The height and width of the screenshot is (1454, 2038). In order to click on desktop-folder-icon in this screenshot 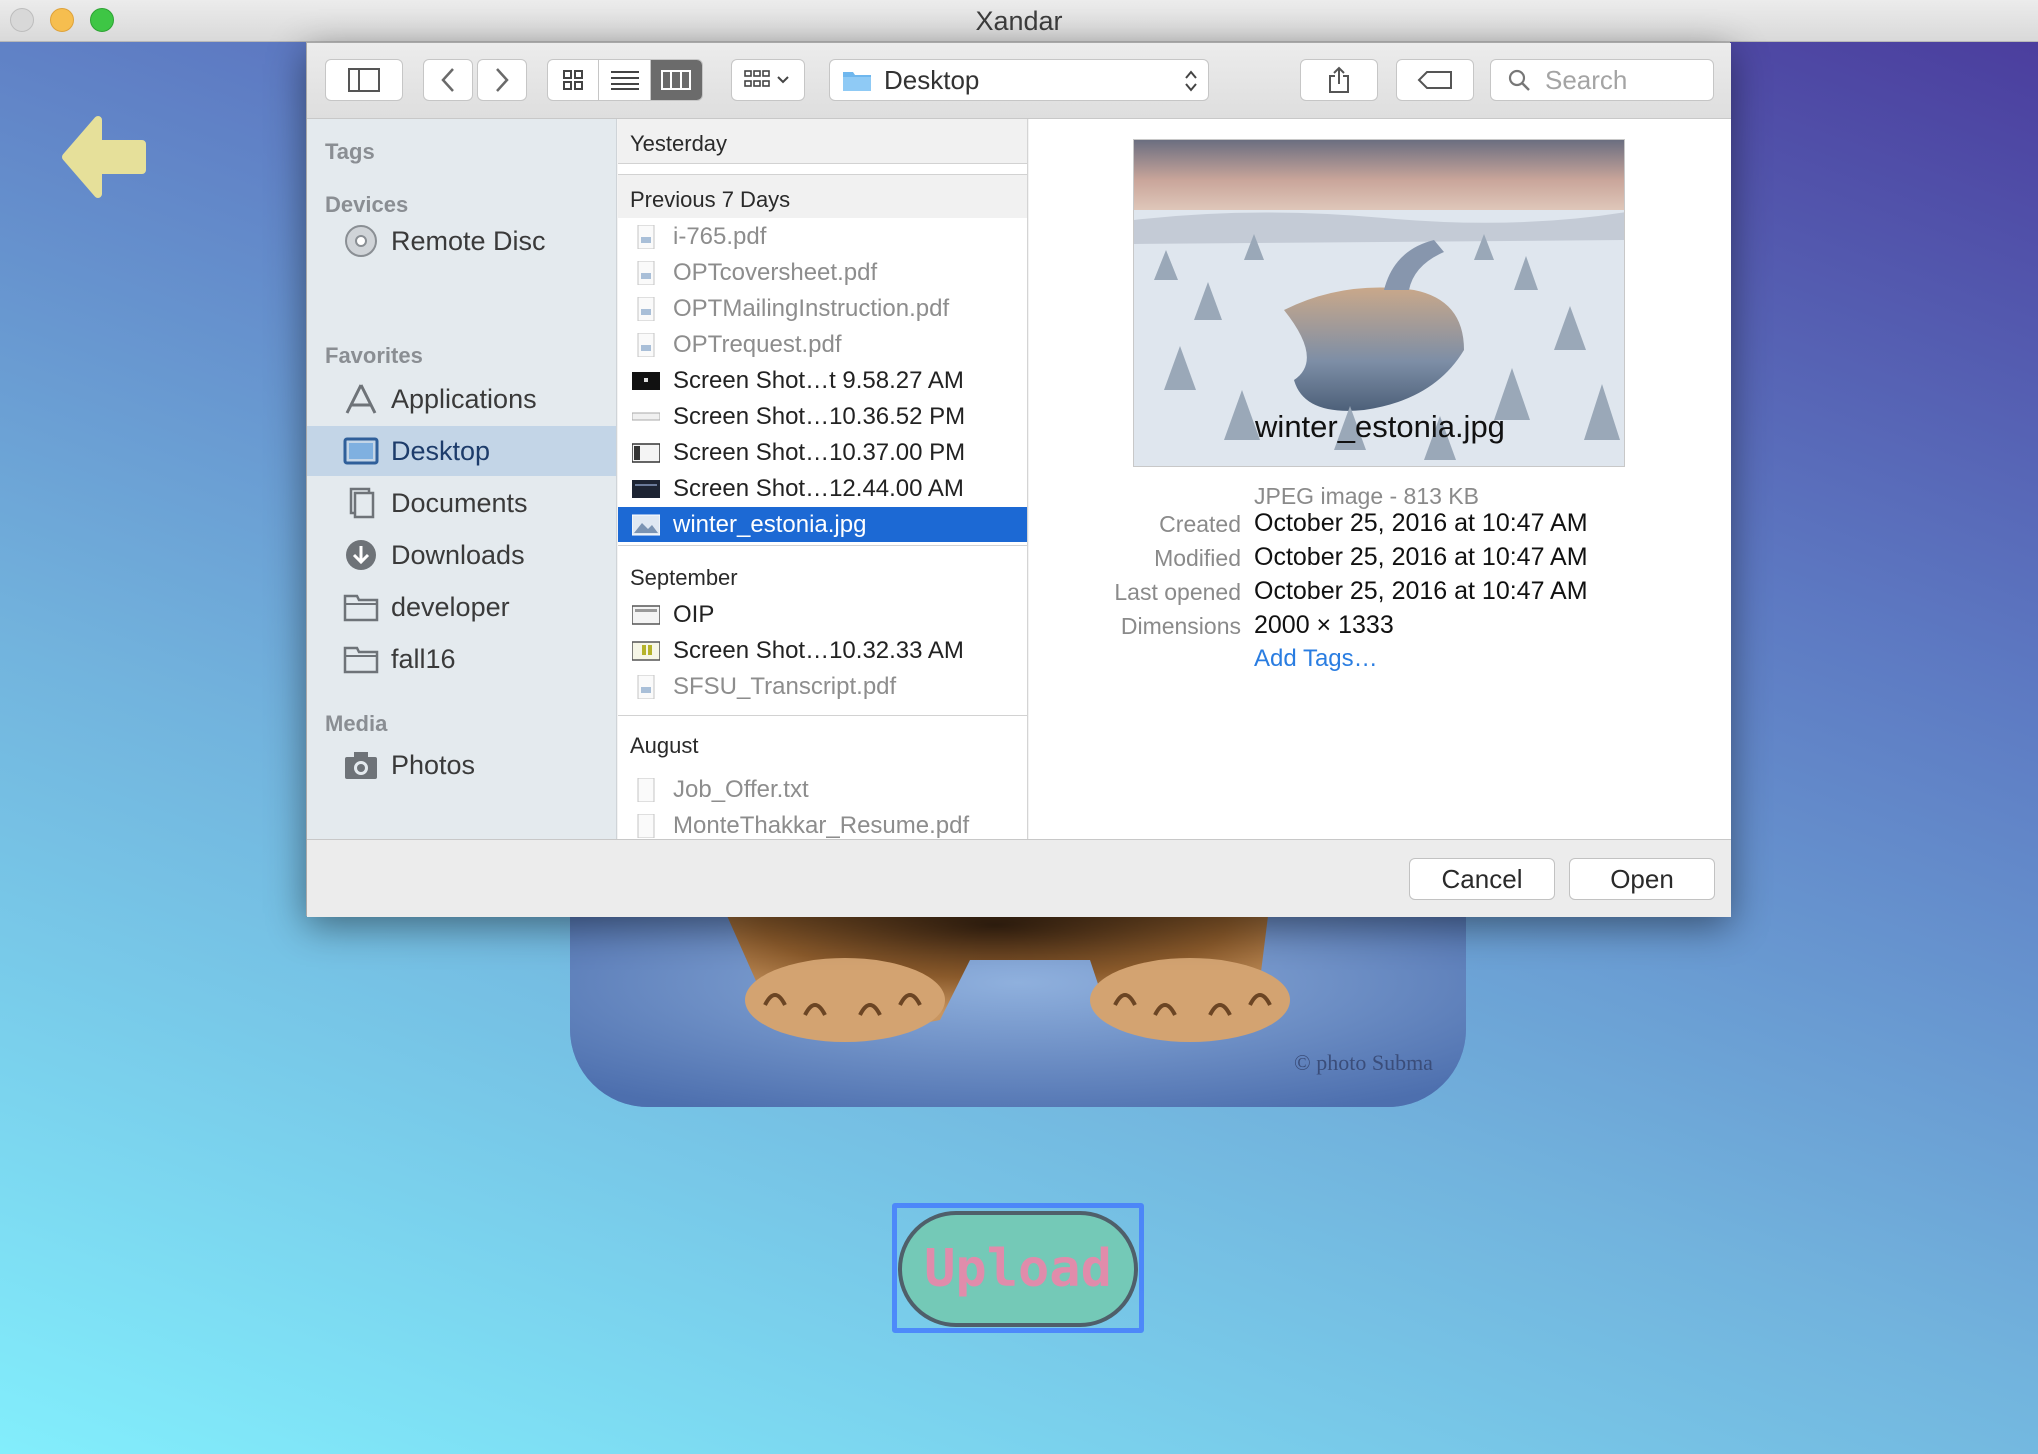, I will do `click(857, 81)`.